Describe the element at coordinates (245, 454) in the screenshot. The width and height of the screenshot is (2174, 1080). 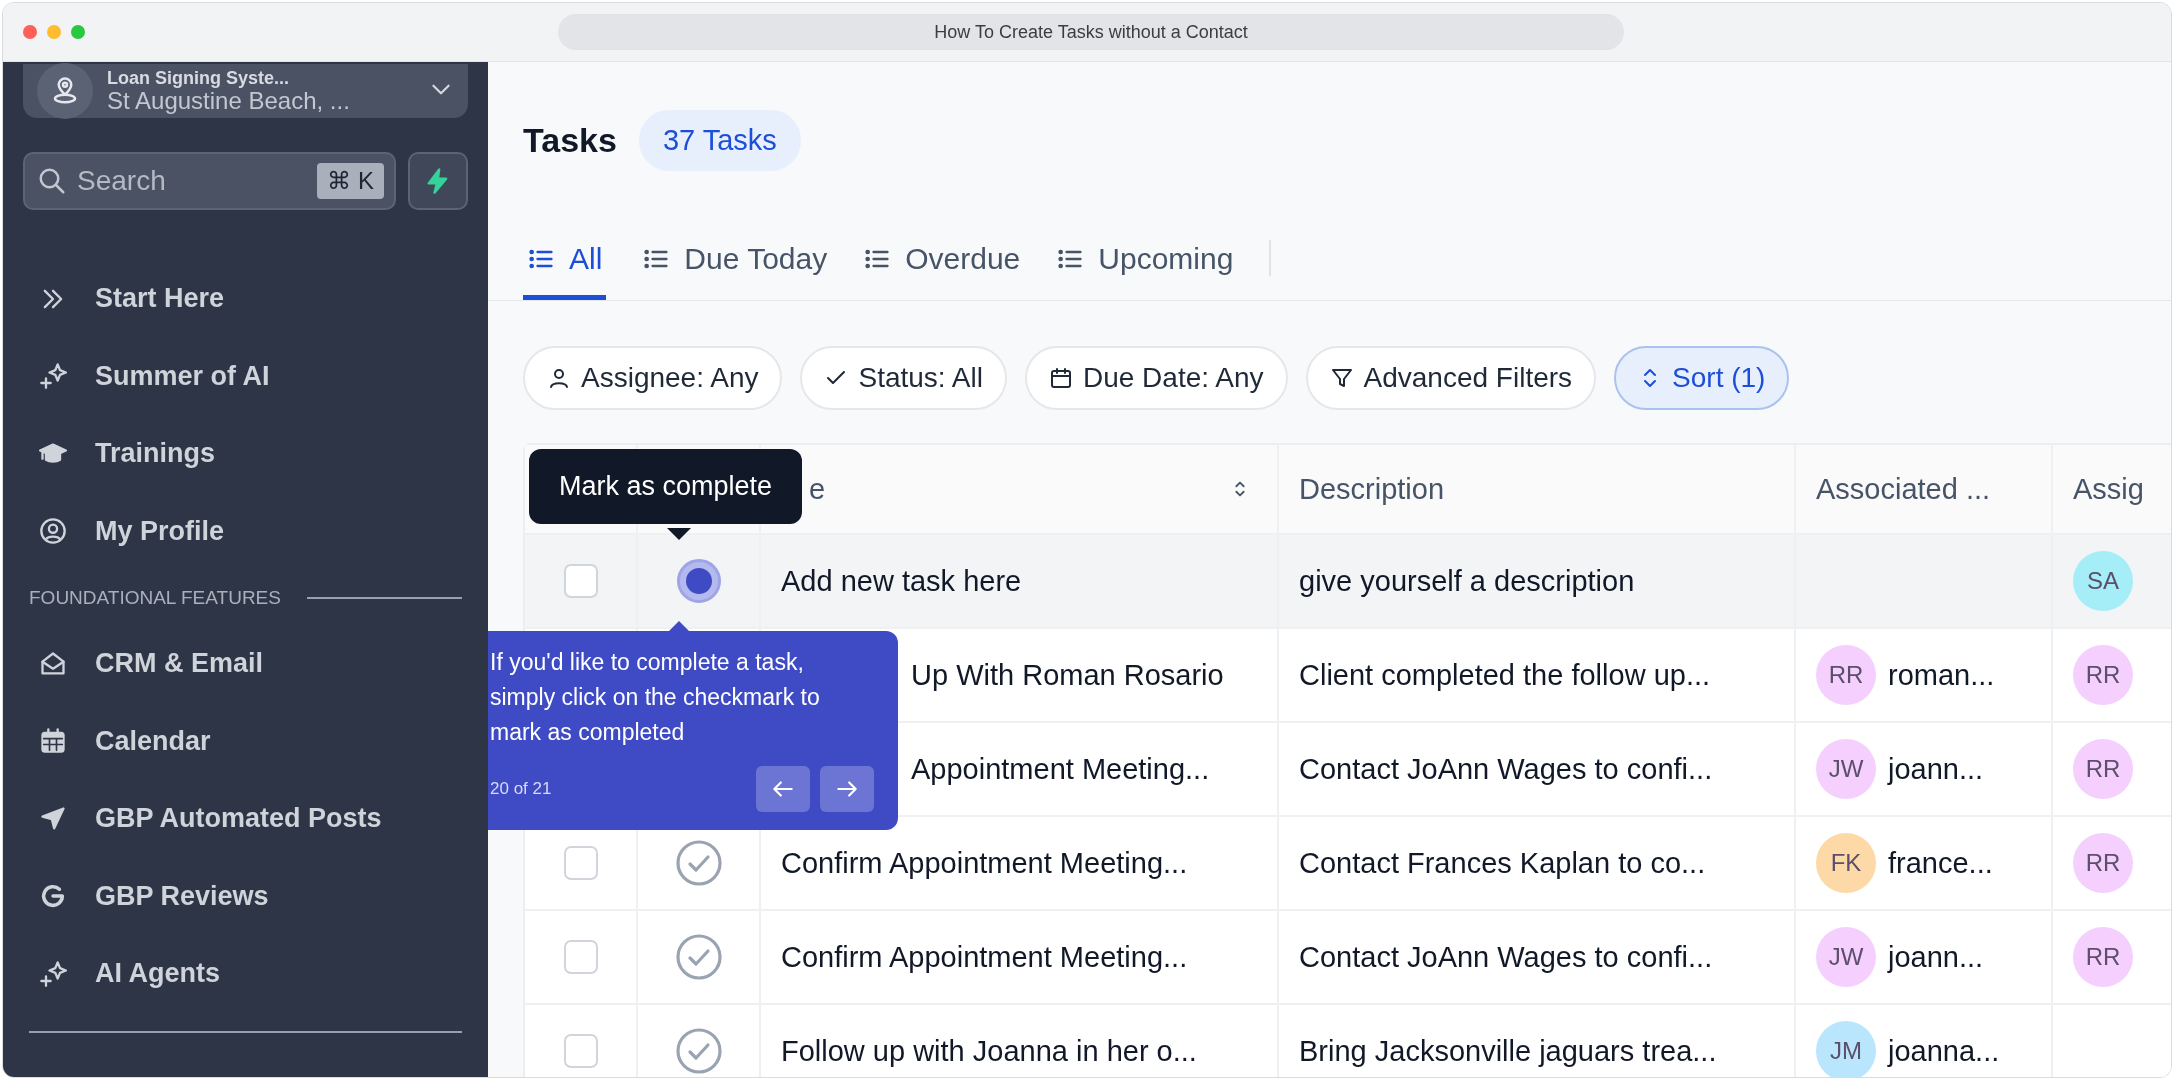
I see `sidebar-item: Trainings` at that location.